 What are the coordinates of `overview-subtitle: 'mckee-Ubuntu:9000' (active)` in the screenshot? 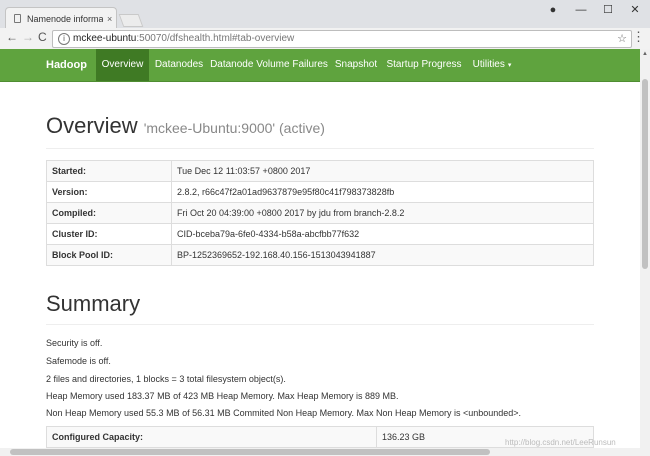 It's located at (234, 128).